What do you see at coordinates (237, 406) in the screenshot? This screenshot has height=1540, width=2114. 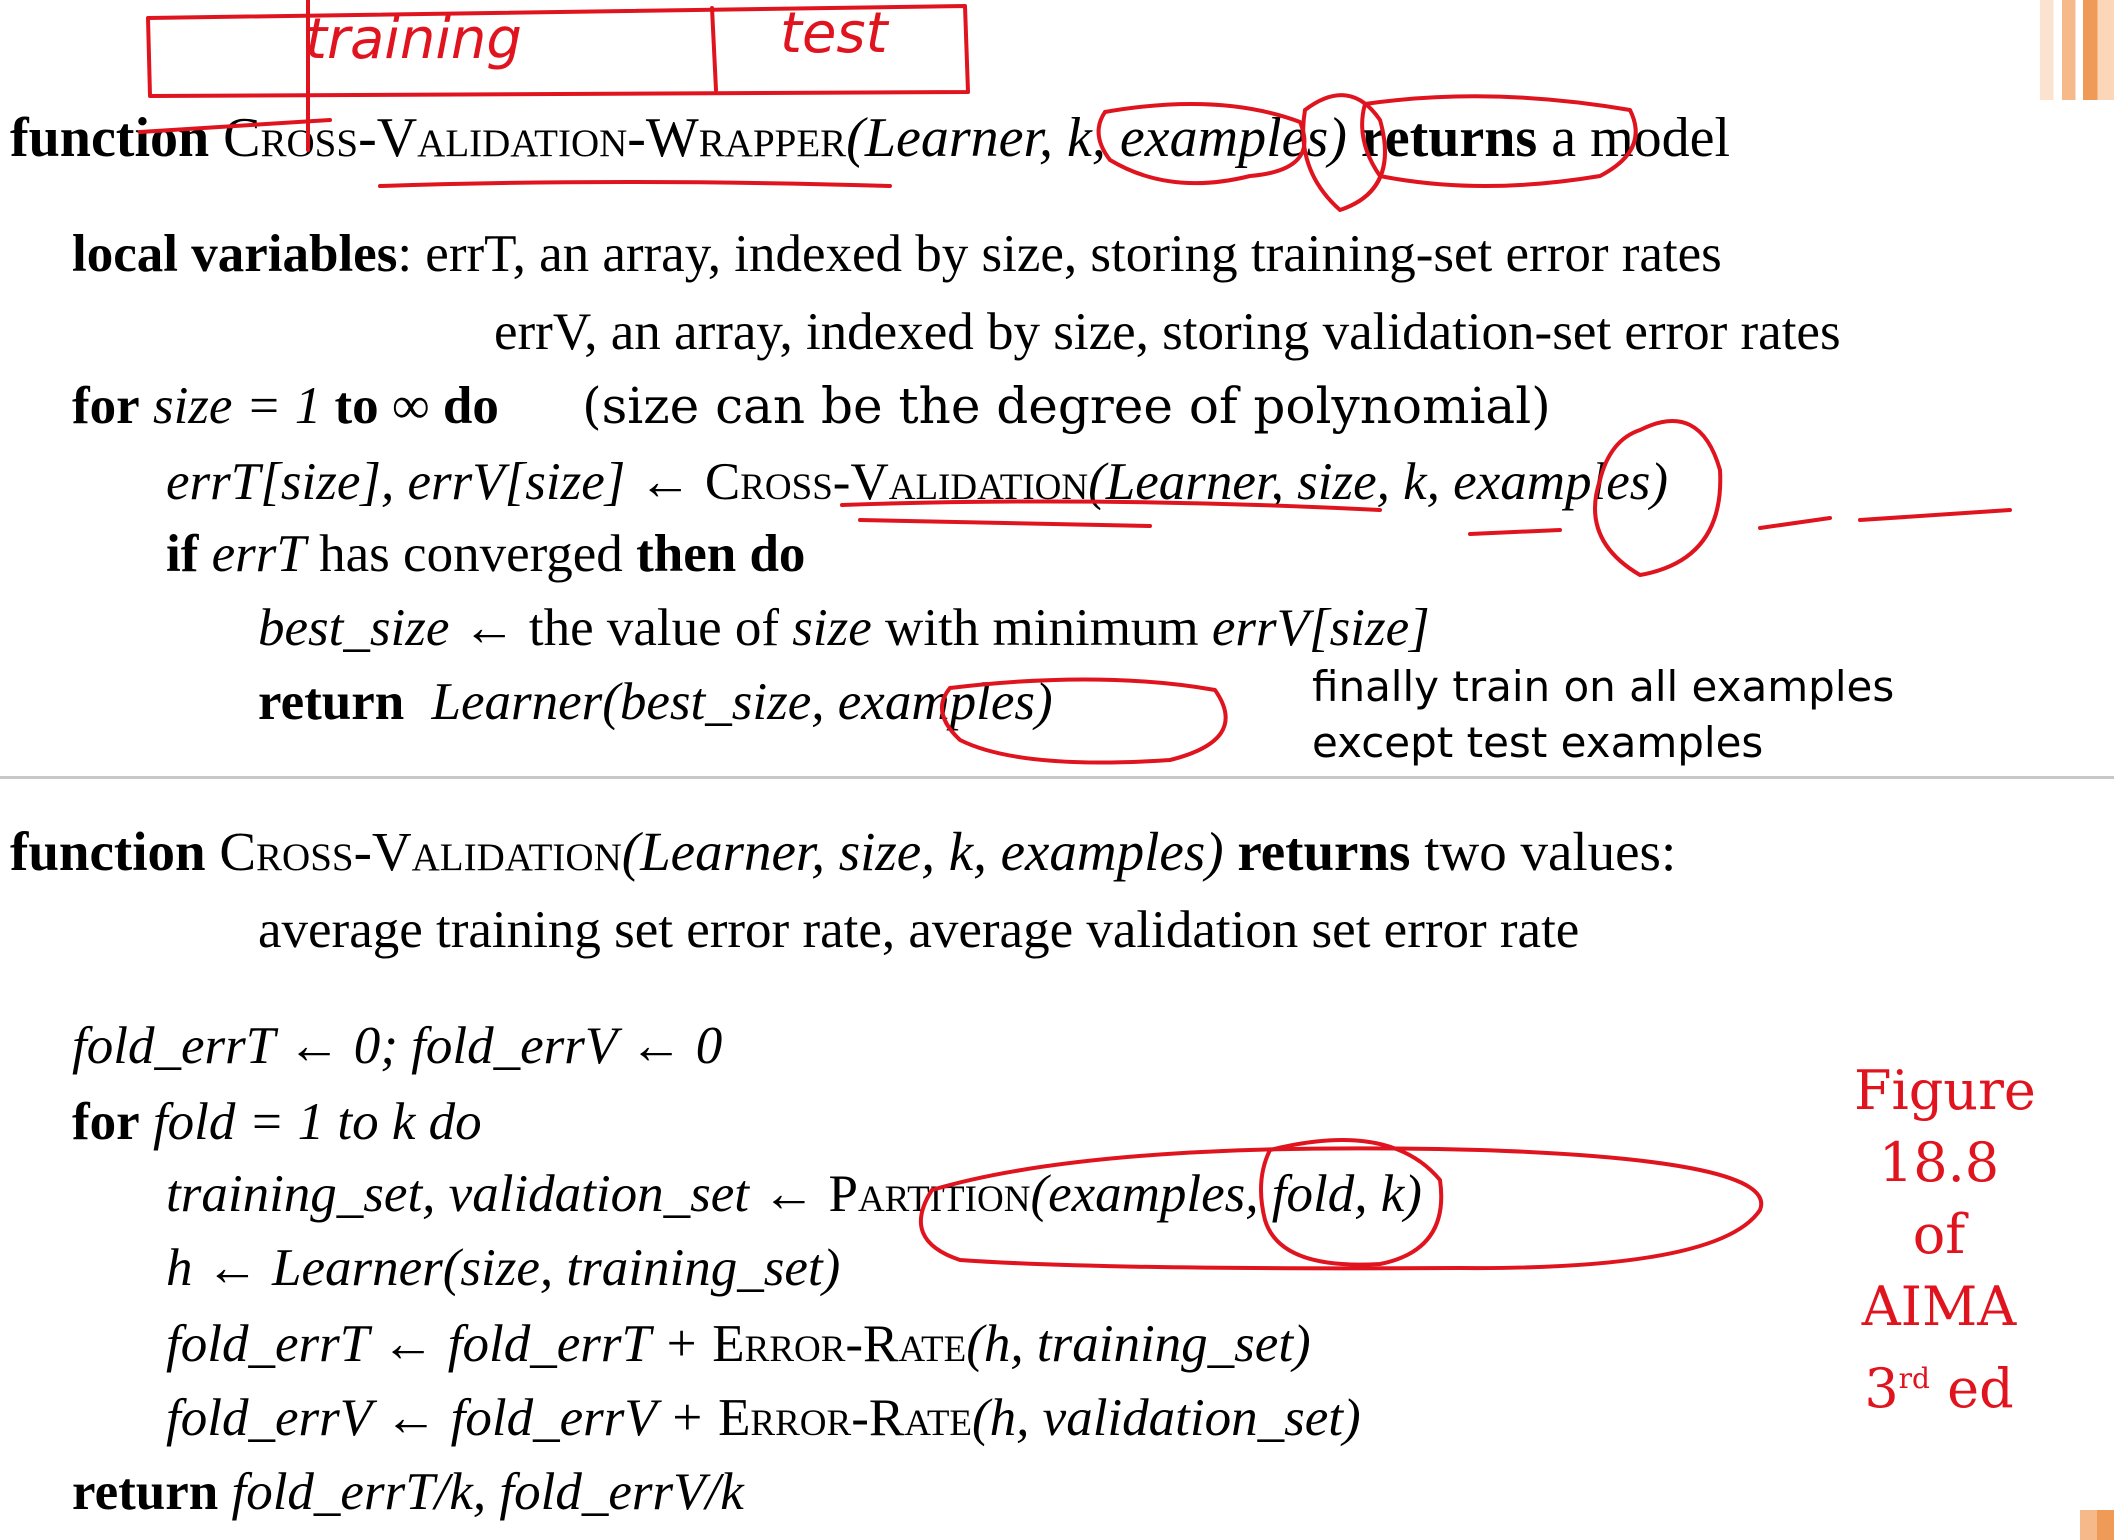 I see `for-size-init: size = 1` at bounding box center [237, 406].